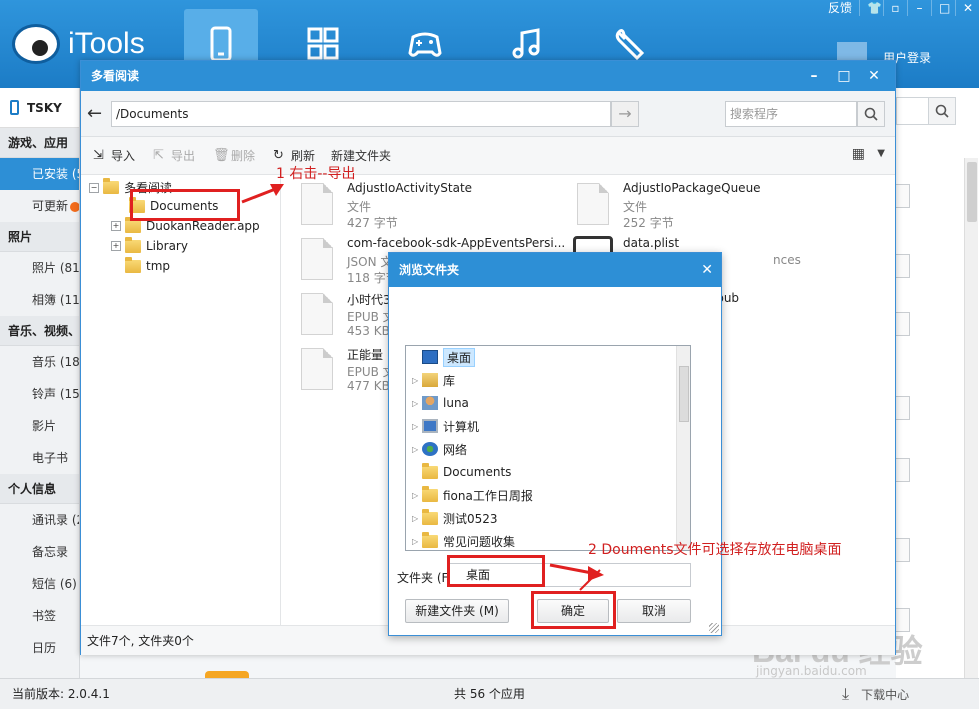 The width and height of the screenshot is (979, 709). What do you see at coordinates (39, 458) in the screenshot?
I see `sidebar-item-ebooks: 电子书` at bounding box center [39, 458].